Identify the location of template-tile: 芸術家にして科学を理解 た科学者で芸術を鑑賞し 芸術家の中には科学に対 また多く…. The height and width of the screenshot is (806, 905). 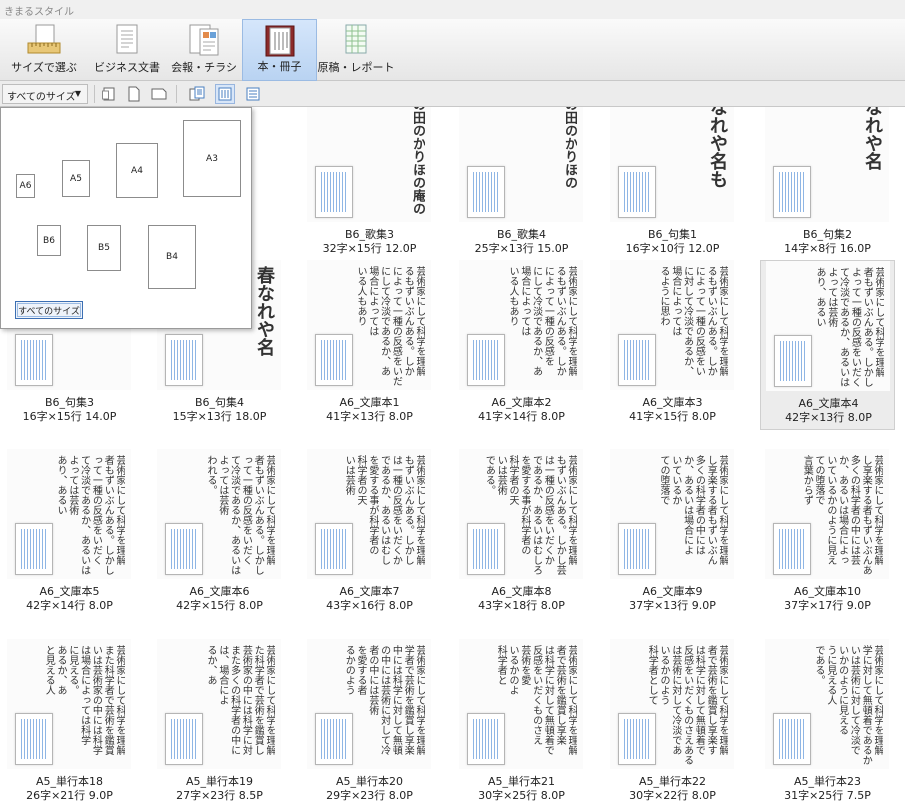
(219, 722).